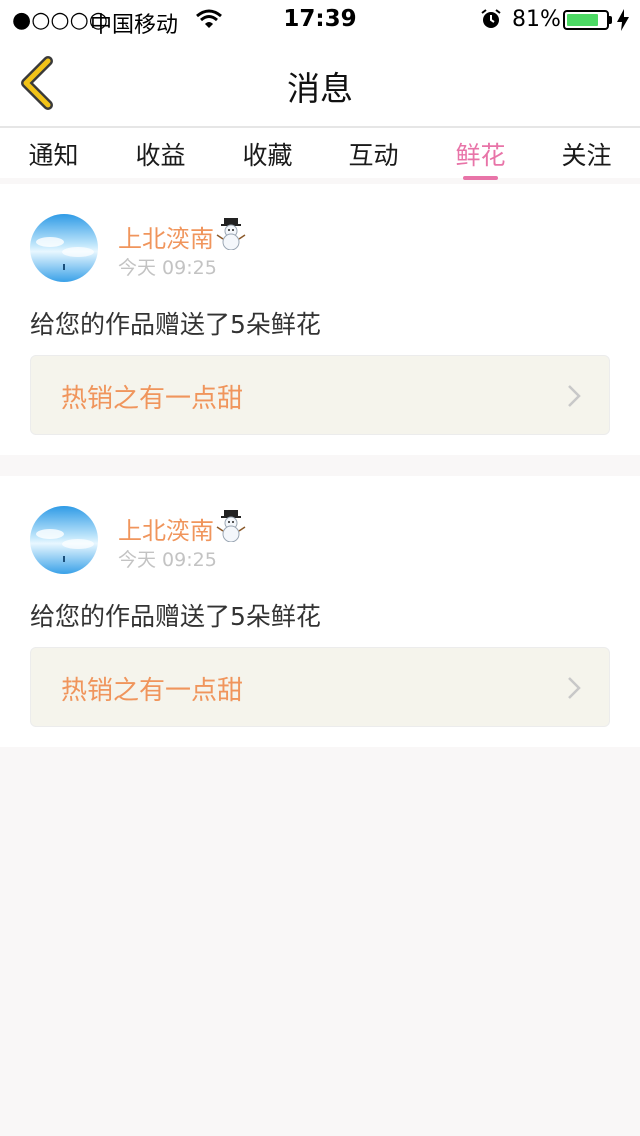 The height and width of the screenshot is (1136, 640). Describe the element at coordinates (610, 20) in the screenshot. I see `battery-tip` at that location.